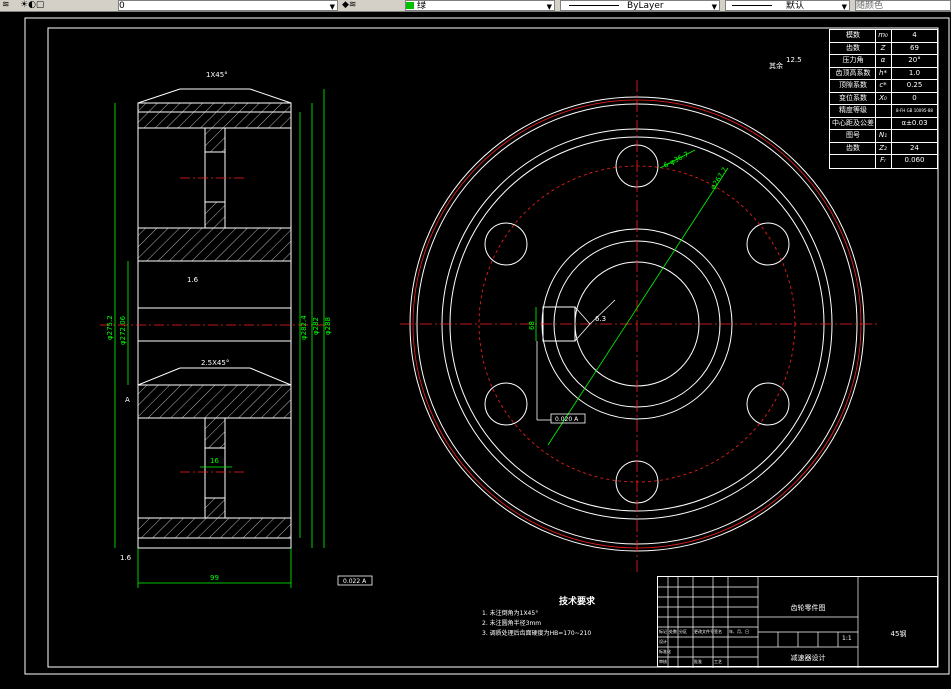 Image resolution: width=951 pixels, height=689 pixels. I want to click on param-value: α±0.03, so click(914, 122).